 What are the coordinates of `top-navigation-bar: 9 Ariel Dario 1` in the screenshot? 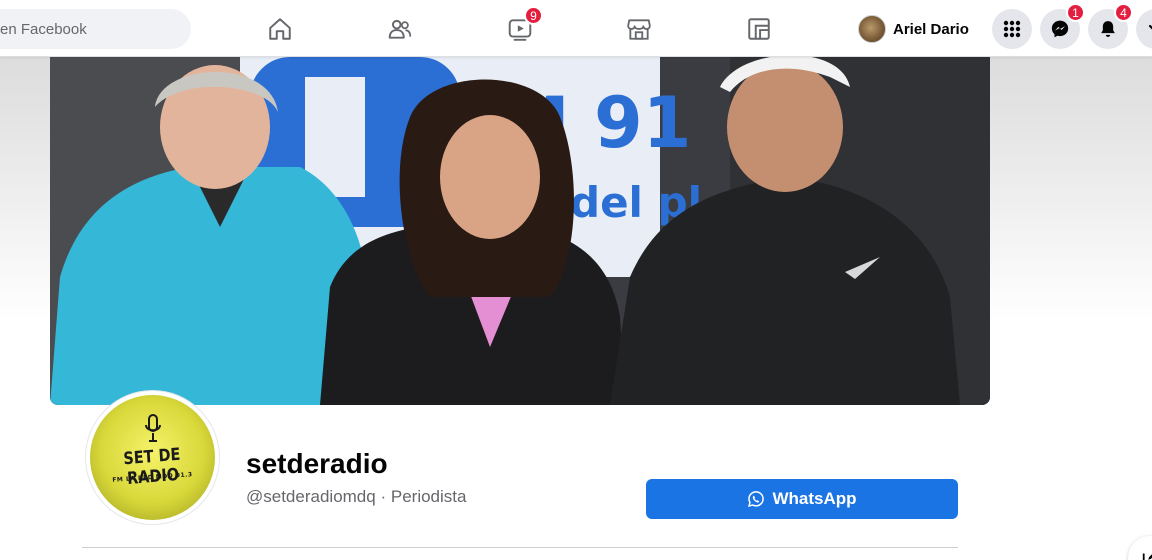 It's located at (576, 28).